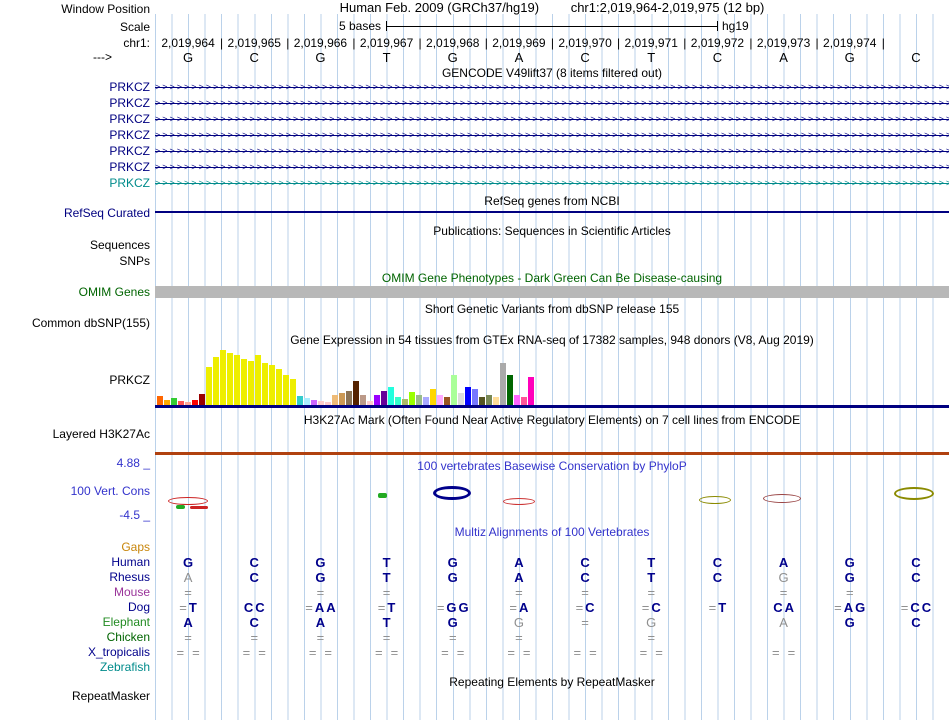 Image resolution: width=950 pixels, height=720 pixels. What do you see at coordinates (519, 607) in the screenshot?
I see `alignment-cell: = A` at bounding box center [519, 607].